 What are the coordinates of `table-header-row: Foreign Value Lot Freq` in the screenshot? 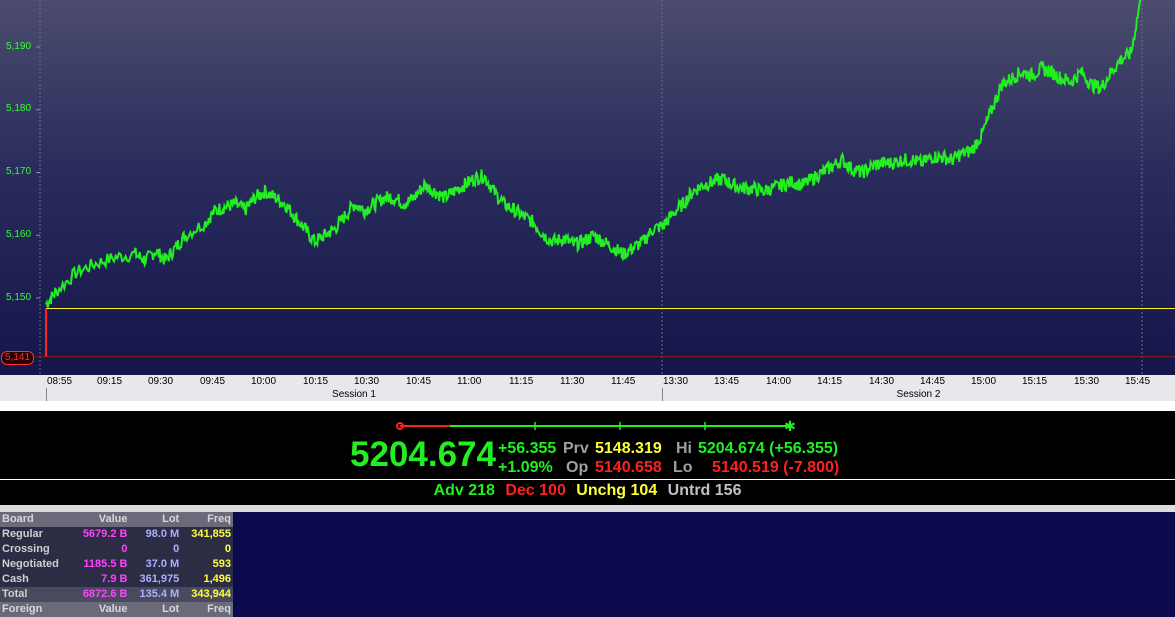 It's located at (116, 609).